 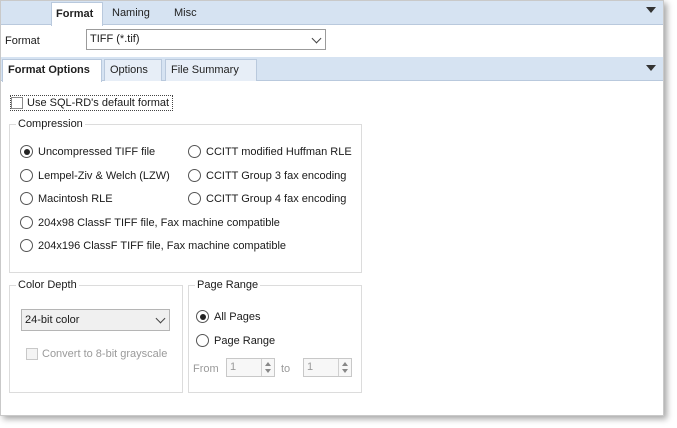 I want to click on radio-label: CCITT Group 3 fax encoding, so click(x=276, y=175).